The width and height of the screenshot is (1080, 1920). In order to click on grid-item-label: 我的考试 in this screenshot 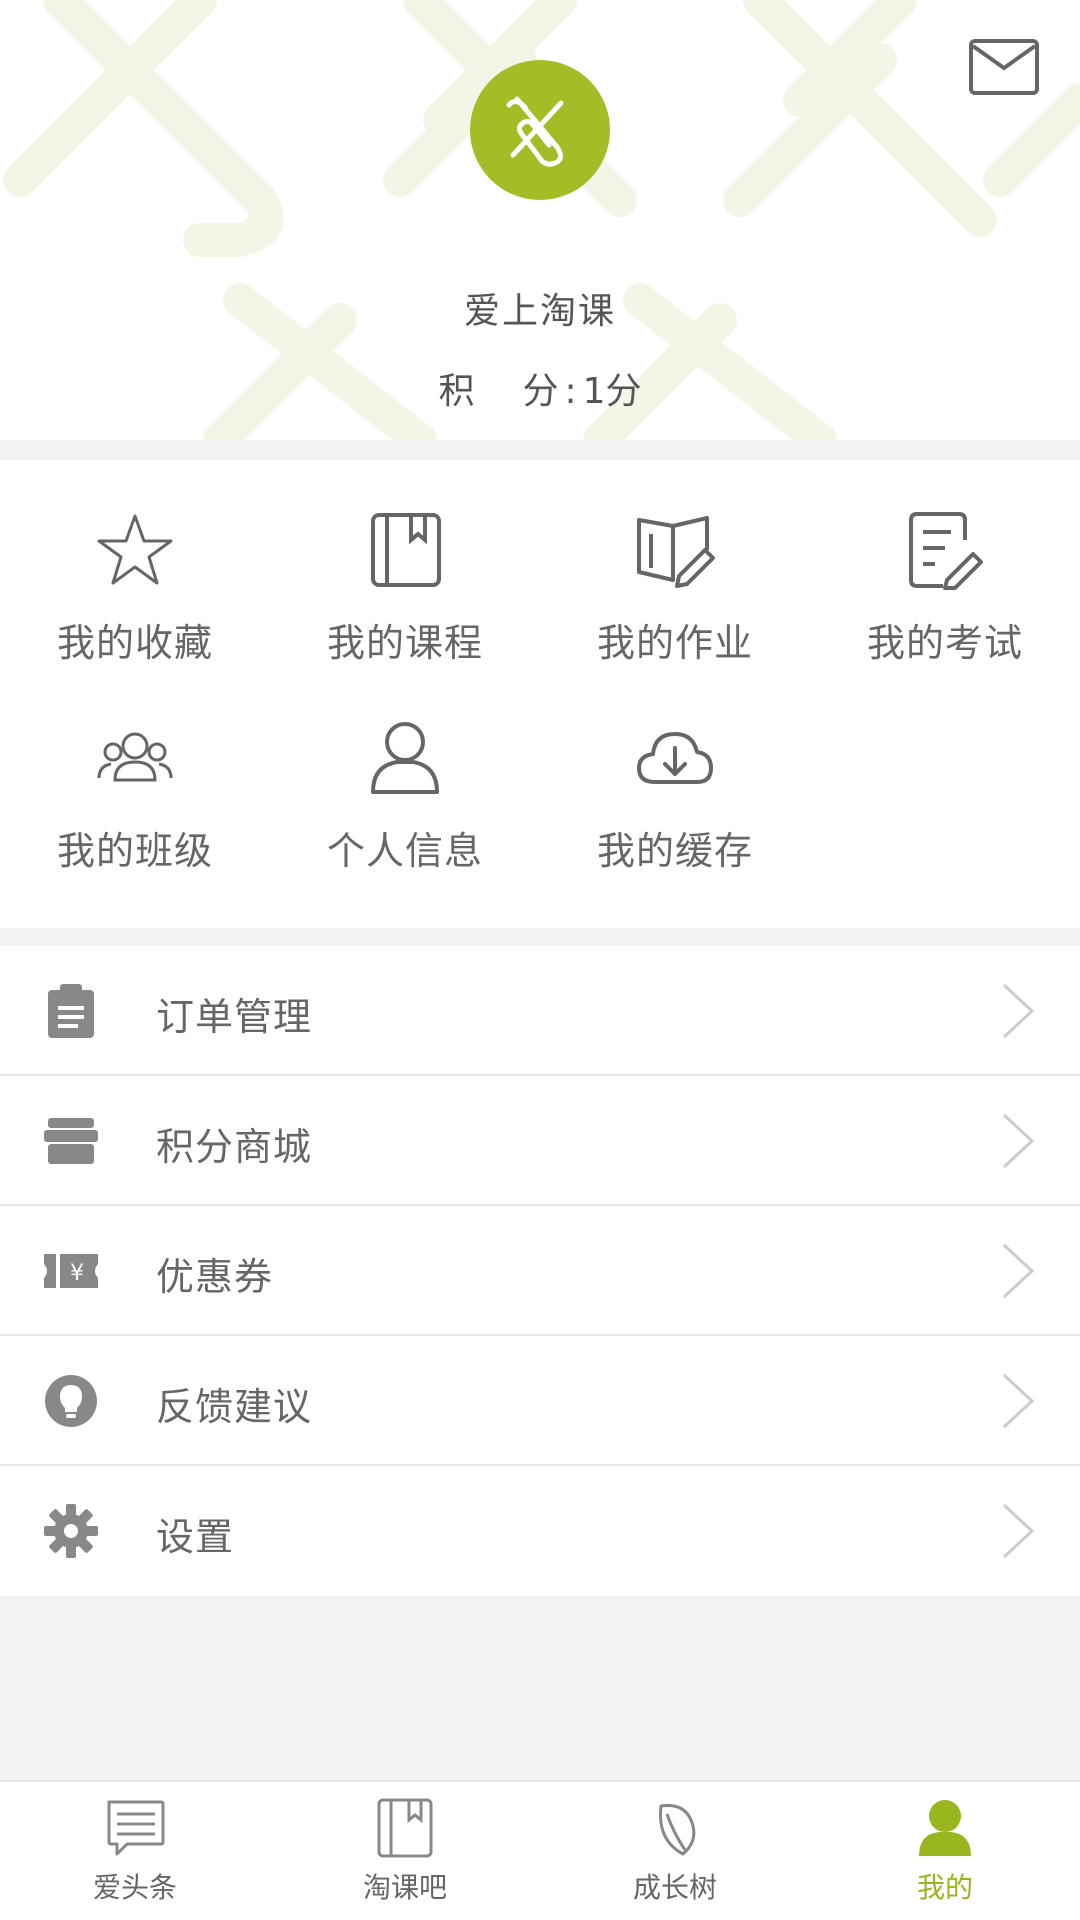, I will do `click(944, 643)`.